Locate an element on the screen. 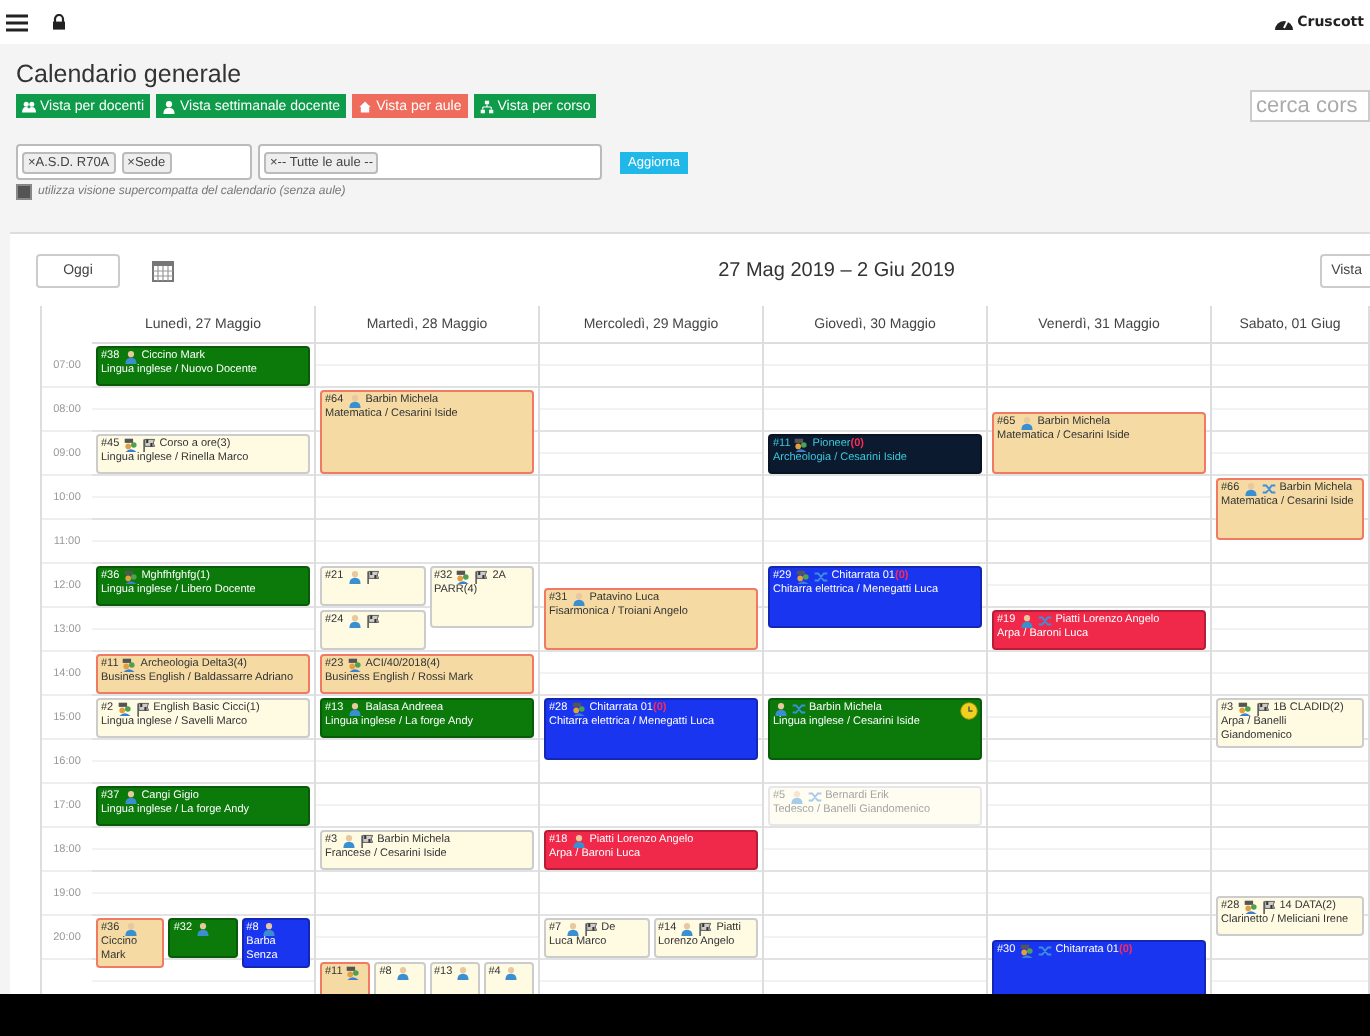 This screenshot has width=1370, height=1036. page-title: Calendario generale is located at coordinates (130, 74).